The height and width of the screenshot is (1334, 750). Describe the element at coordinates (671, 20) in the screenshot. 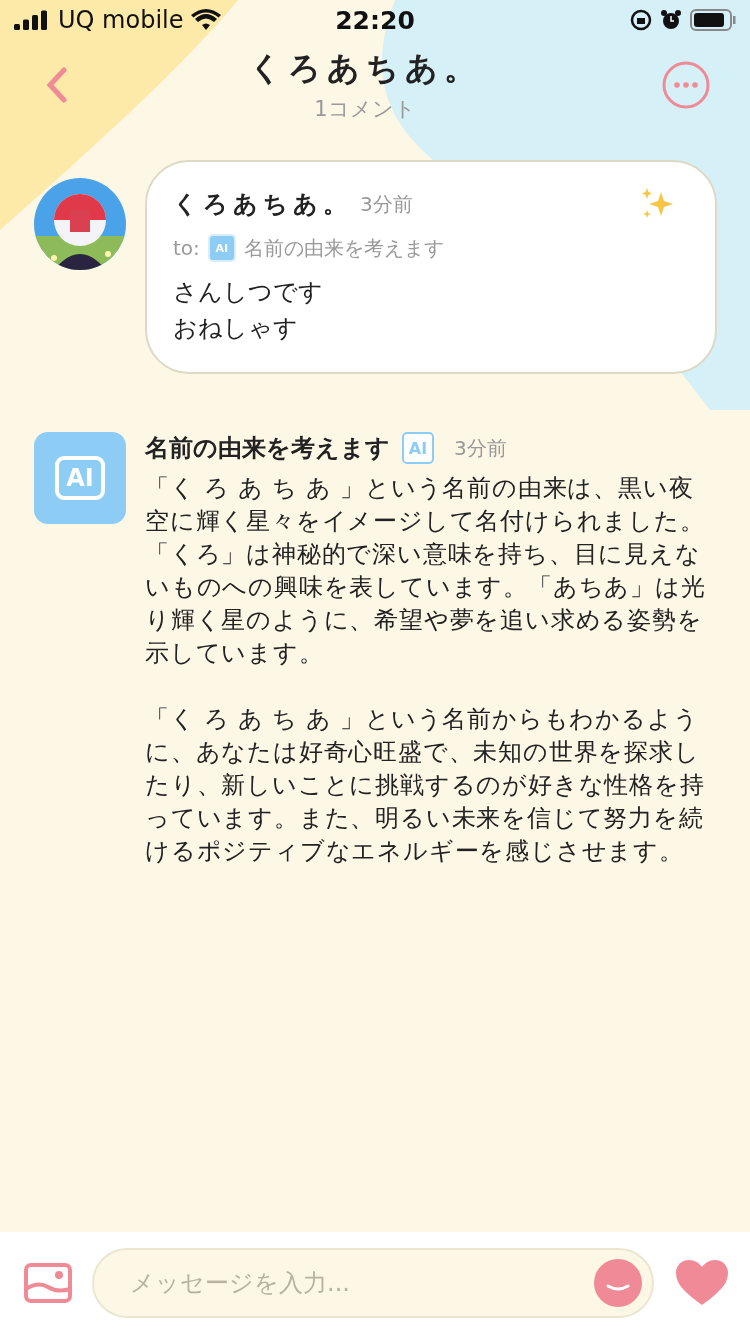

I see `alarm-icon` at that location.